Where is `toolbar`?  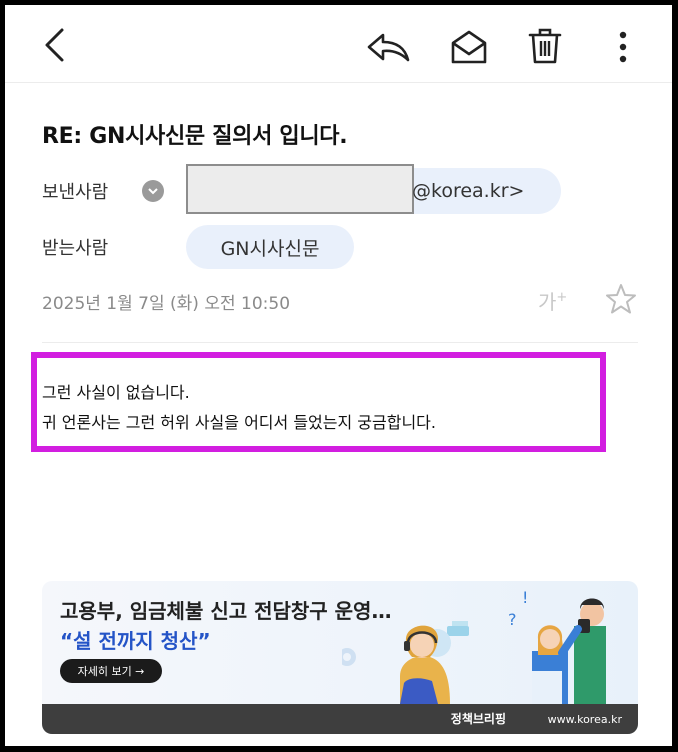 toolbar is located at coordinates (338, 44).